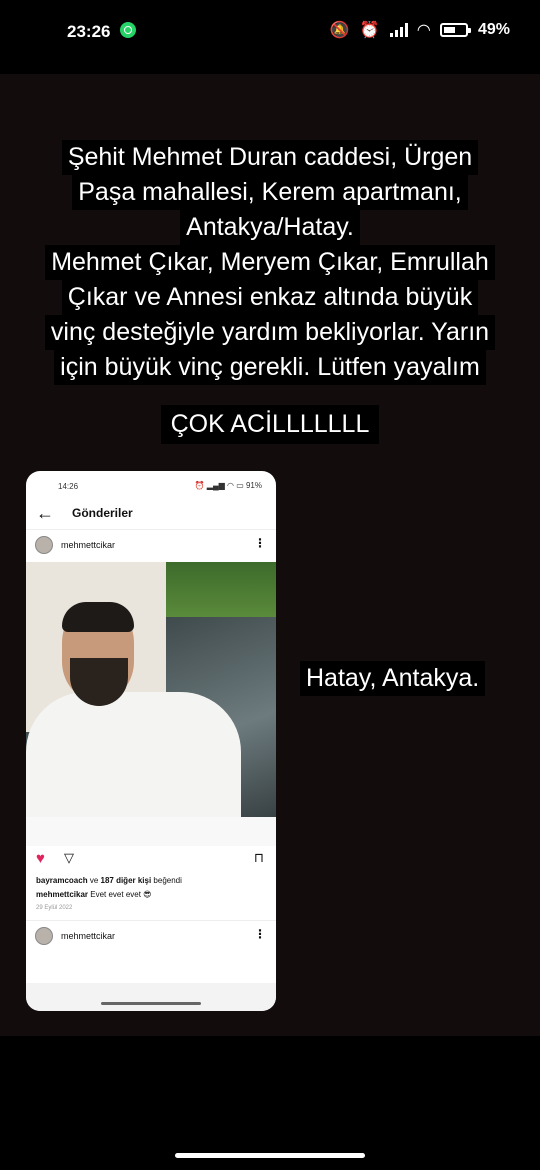 The width and height of the screenshot is (540, 1170). What do you see at coordinates (128, 30) in the screenshot?
I see `whatsapp-icon` at bounding box center [128, 30].